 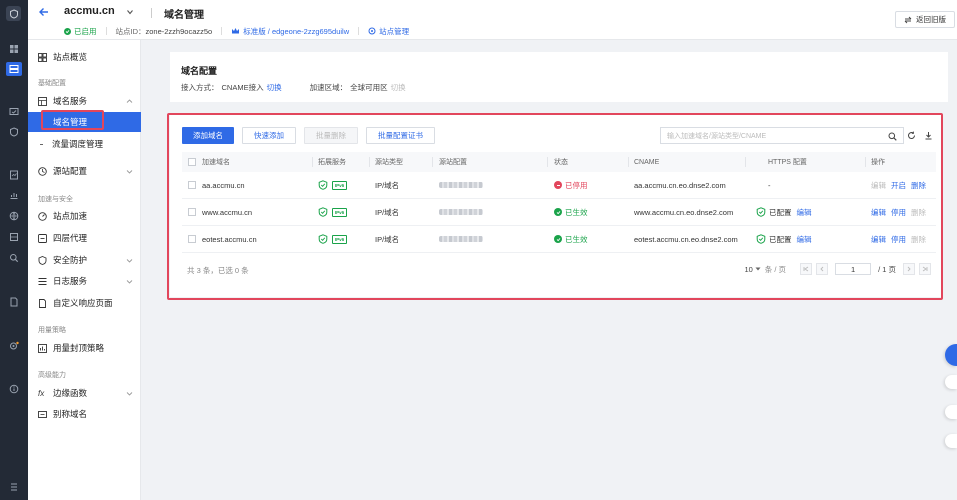 I want to click on gear-icon, so click(x=372, y=31).